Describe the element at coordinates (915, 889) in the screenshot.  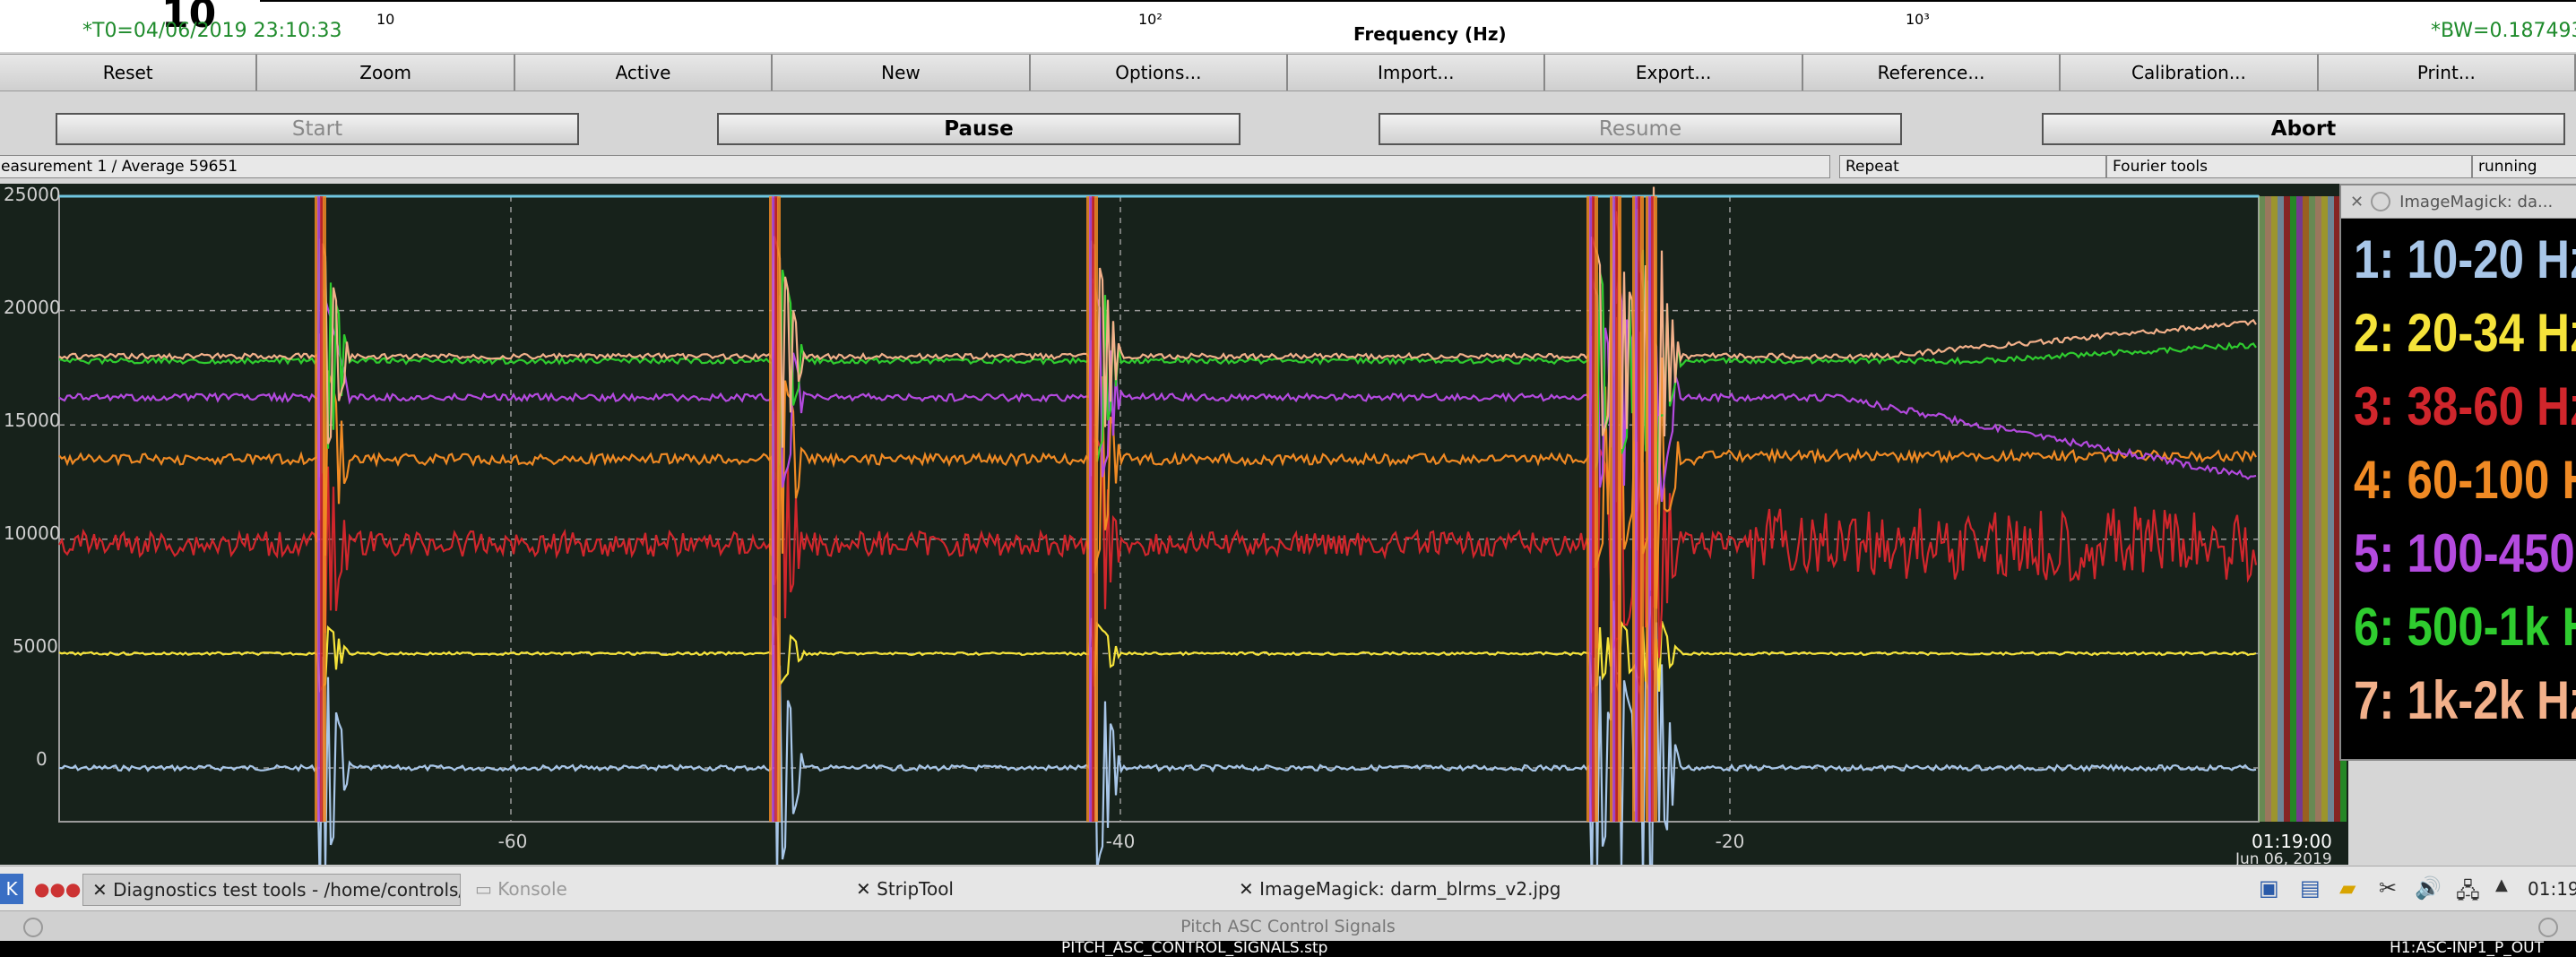
I see `task-striptool-label: StripTool` at that location.